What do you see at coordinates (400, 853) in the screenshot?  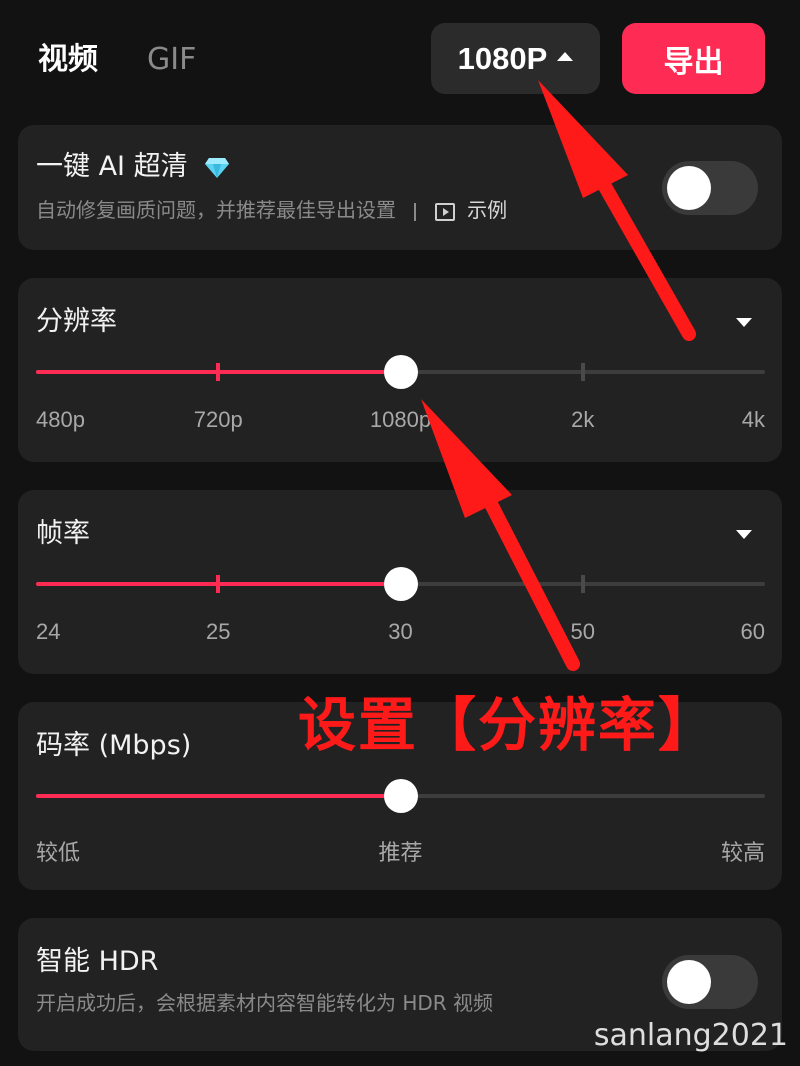 I see `bitrate-label-recommended: 推荐` at bounding box center [400, 853].